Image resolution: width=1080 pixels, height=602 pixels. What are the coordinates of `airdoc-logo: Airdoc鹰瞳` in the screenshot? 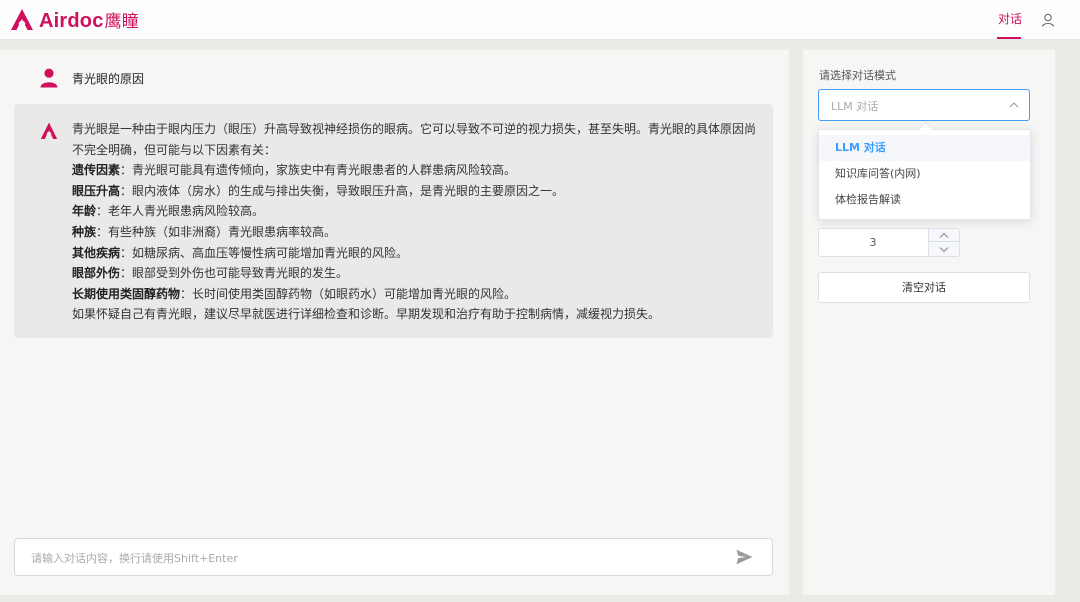 It's located at (74, 20).